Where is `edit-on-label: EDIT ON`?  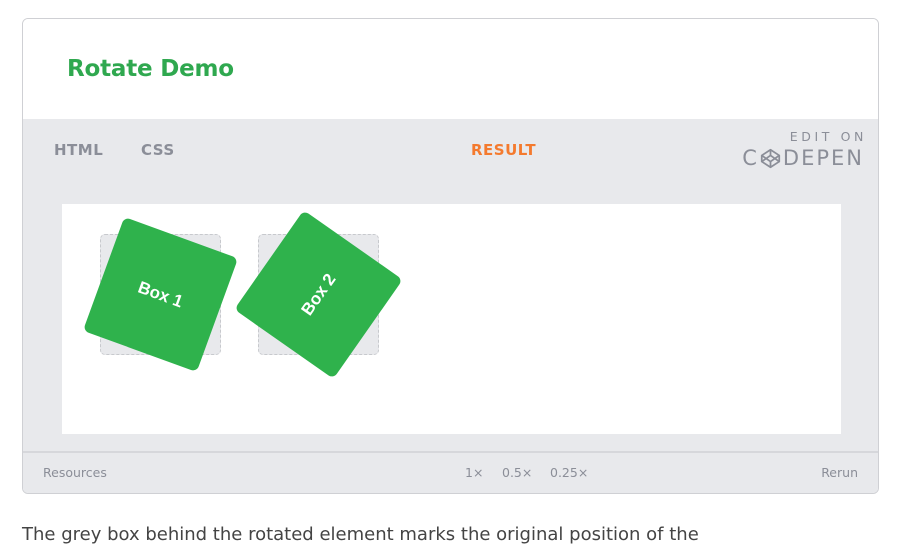
edit-on-label: EDIT ON is located at coordinates (828, 136).